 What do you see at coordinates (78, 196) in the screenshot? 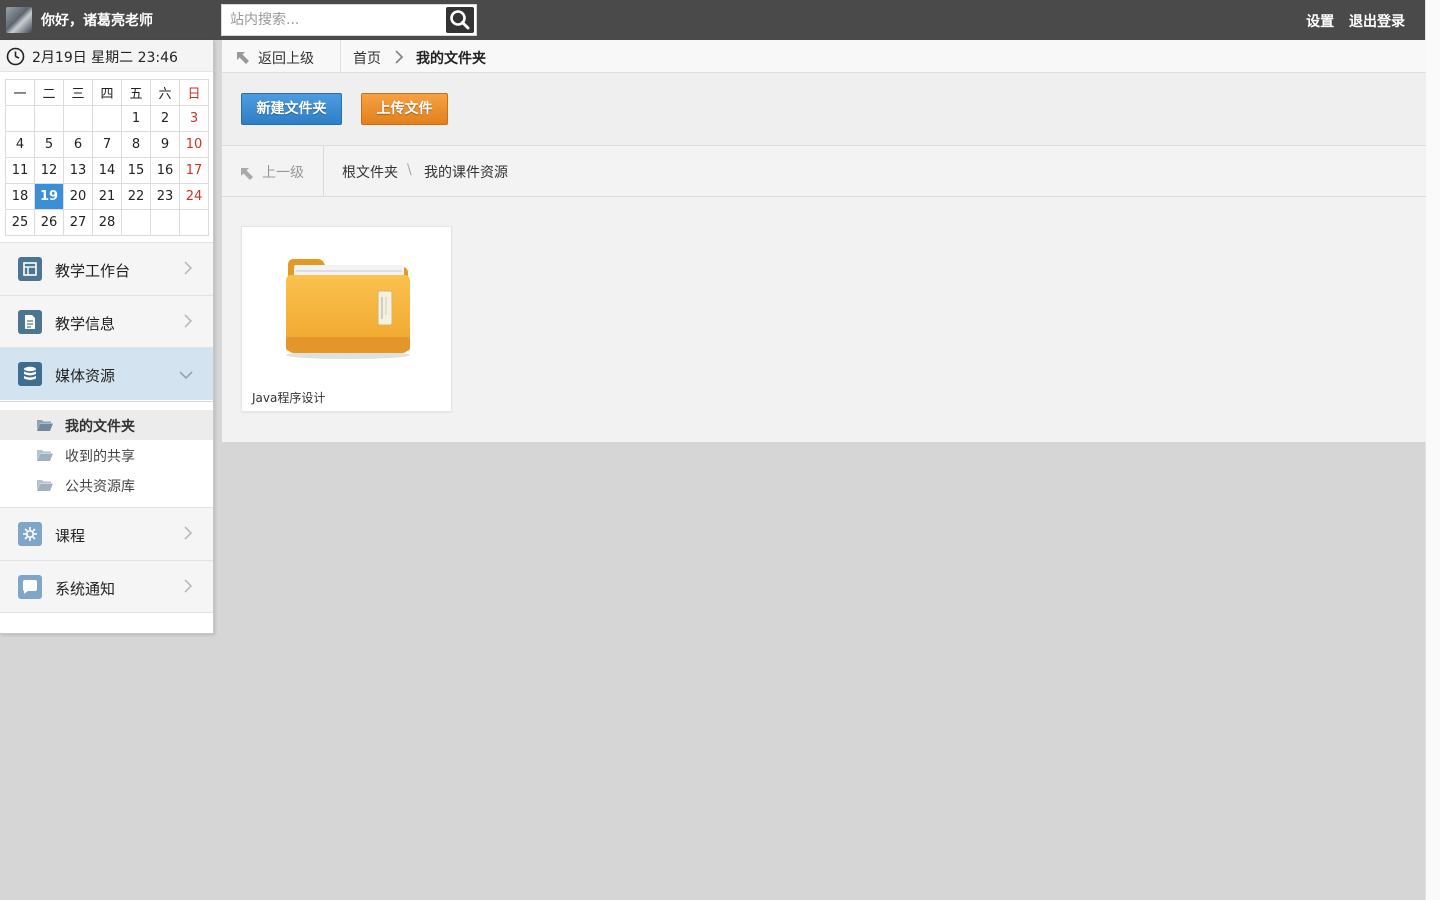
I see `calendar-day: 20` at bounding box center [78, 196].